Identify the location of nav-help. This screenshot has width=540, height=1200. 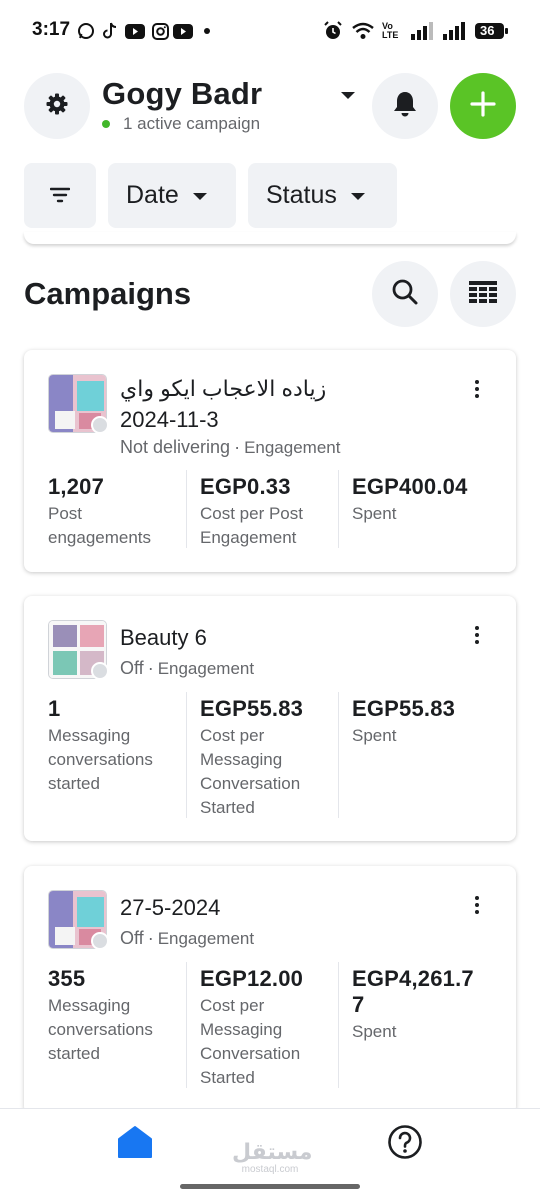
(405, 1144).